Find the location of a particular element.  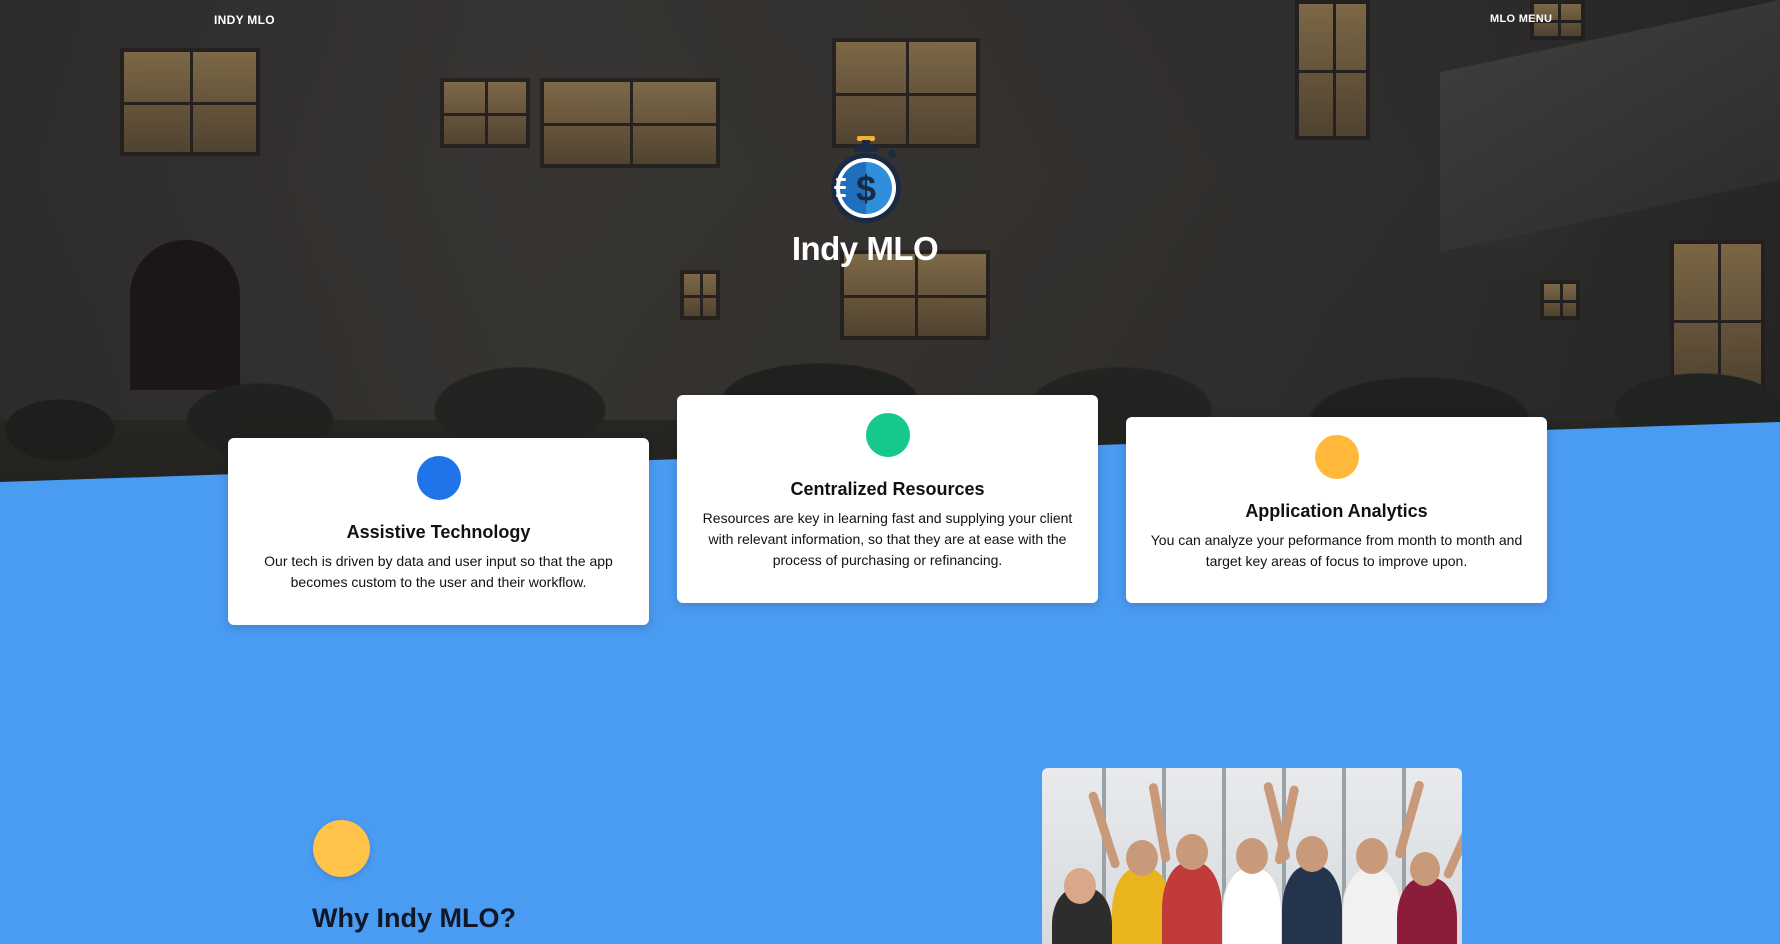

feature-title: Assistive Technology is located at coordinates (438, 532).